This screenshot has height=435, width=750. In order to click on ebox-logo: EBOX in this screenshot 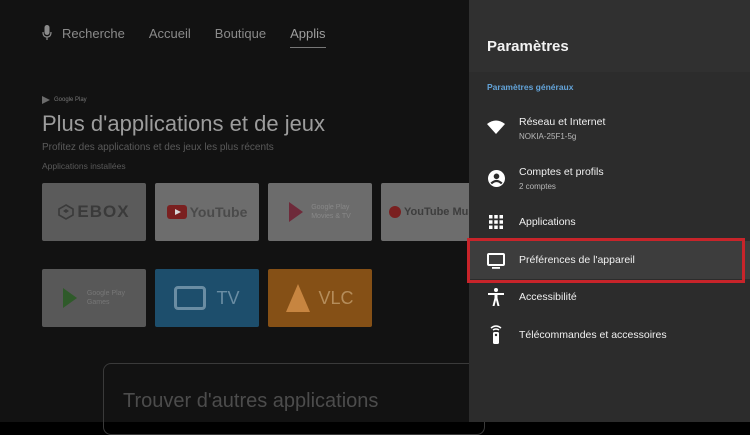, I will do `click(93, 212)`.